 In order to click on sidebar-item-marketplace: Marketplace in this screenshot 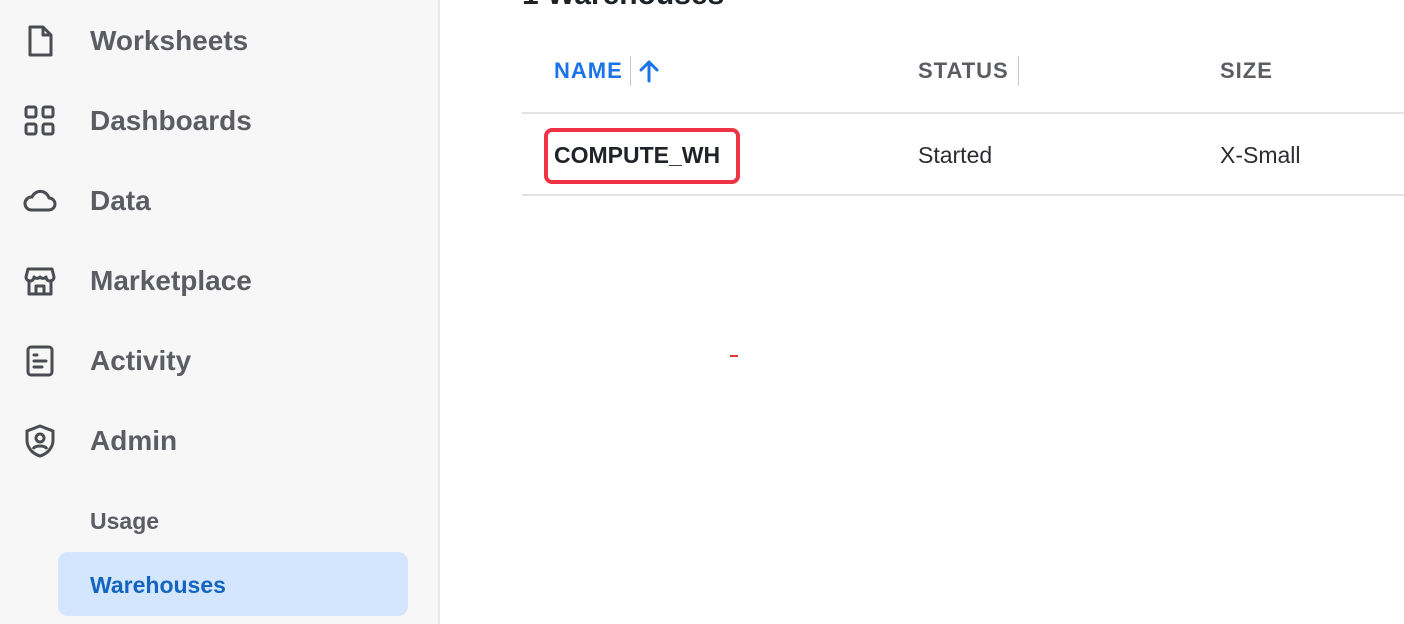, I will do `click(137, 281)`.